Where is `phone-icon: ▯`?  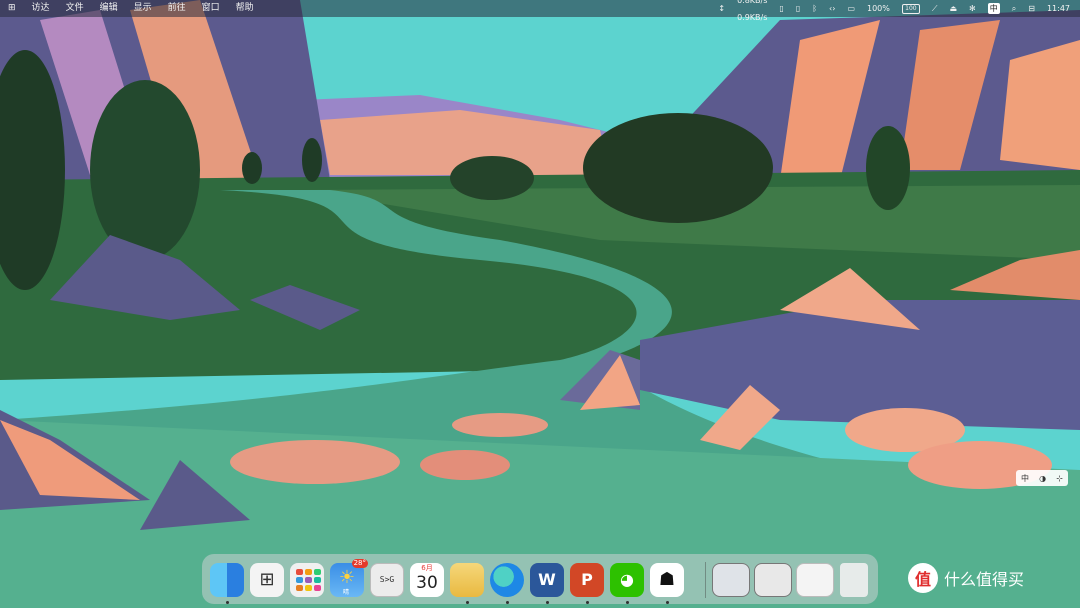
phone-icon: ▯ is located at coordinates (798, 8).